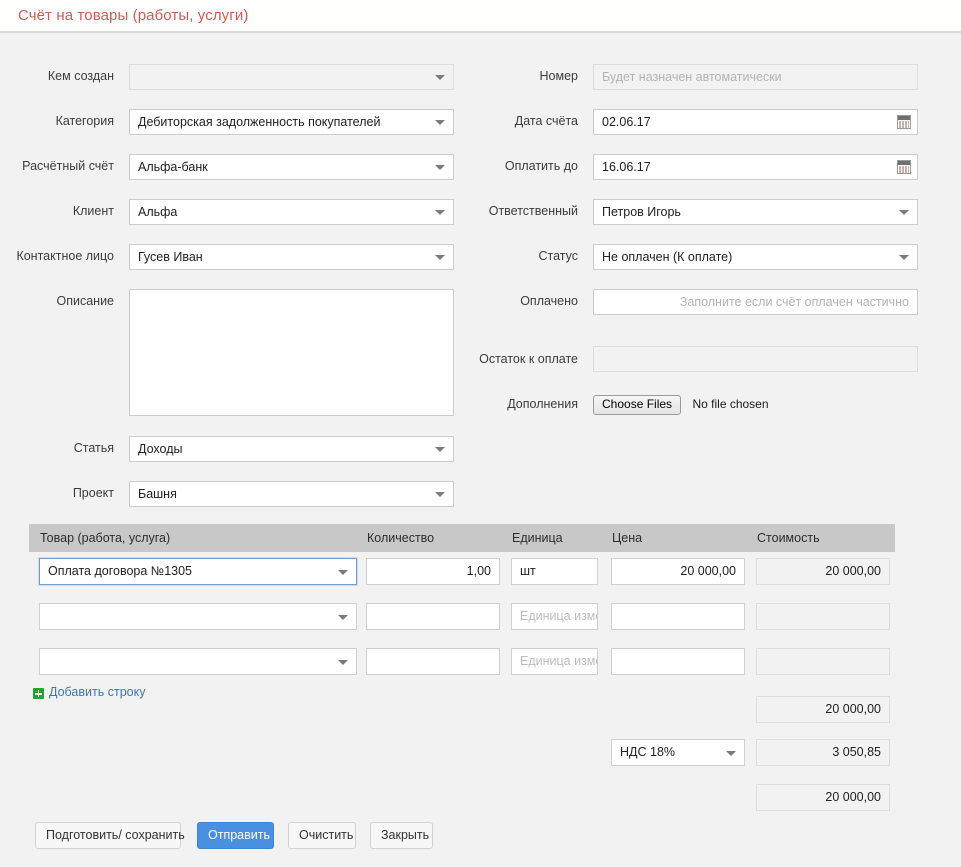 Image resolution: width=961 pixels, height=867 pixels. Describe the element at coordinates (291, 449) in the screenshot. I see `field-article: Доходы` at that location.